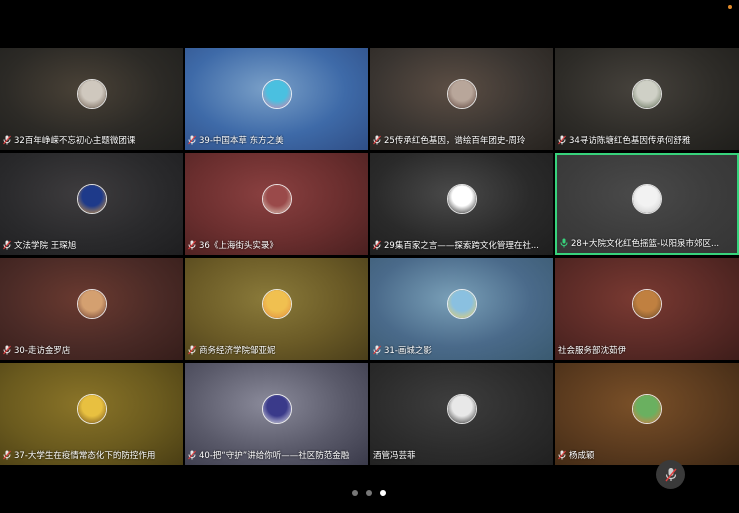 This screenshot has height=513, width=739. What do you see at coordinates (45, 246) in the screenshot?
I see `participant-name: 文法学院 王琛旭` at bounding box center [45, 246].